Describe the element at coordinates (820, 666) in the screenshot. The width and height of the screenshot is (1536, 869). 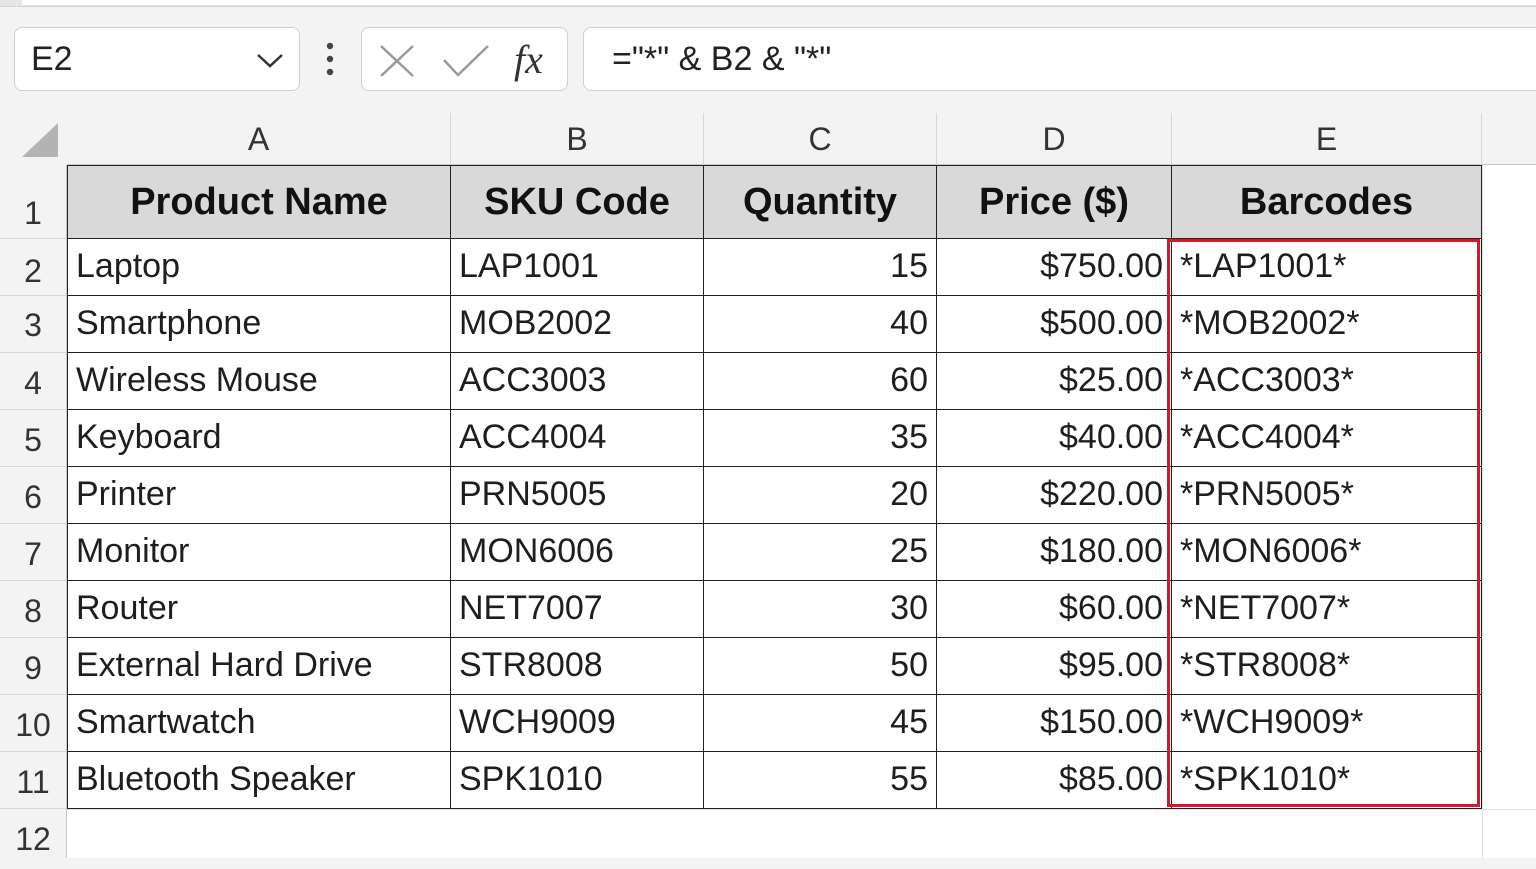
I see `cell-c9: 50` at that location.